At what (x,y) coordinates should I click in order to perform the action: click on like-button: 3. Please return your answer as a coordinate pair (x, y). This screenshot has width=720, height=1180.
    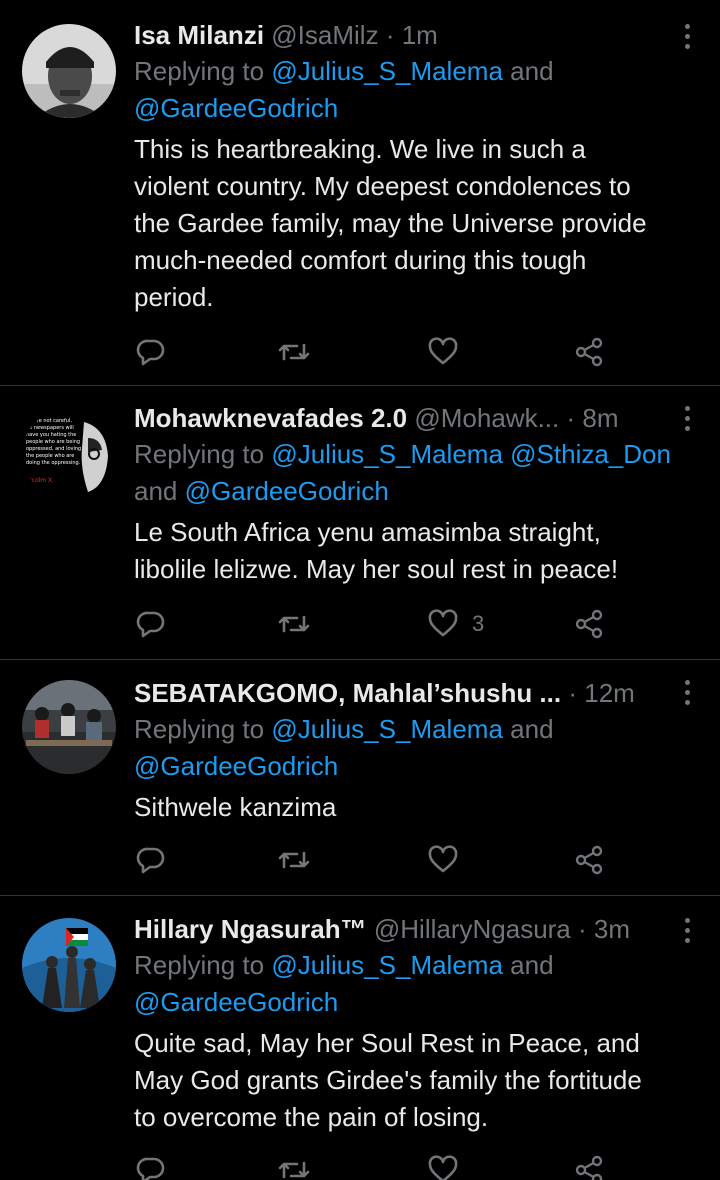
    Looking at the image, I should click on (456, 624).